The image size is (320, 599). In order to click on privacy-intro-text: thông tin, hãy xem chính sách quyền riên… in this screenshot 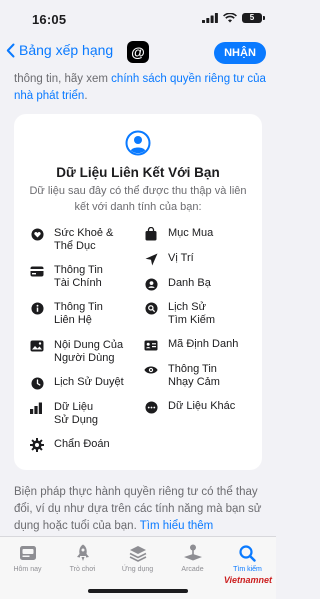, I will do `click(140, 87)`.